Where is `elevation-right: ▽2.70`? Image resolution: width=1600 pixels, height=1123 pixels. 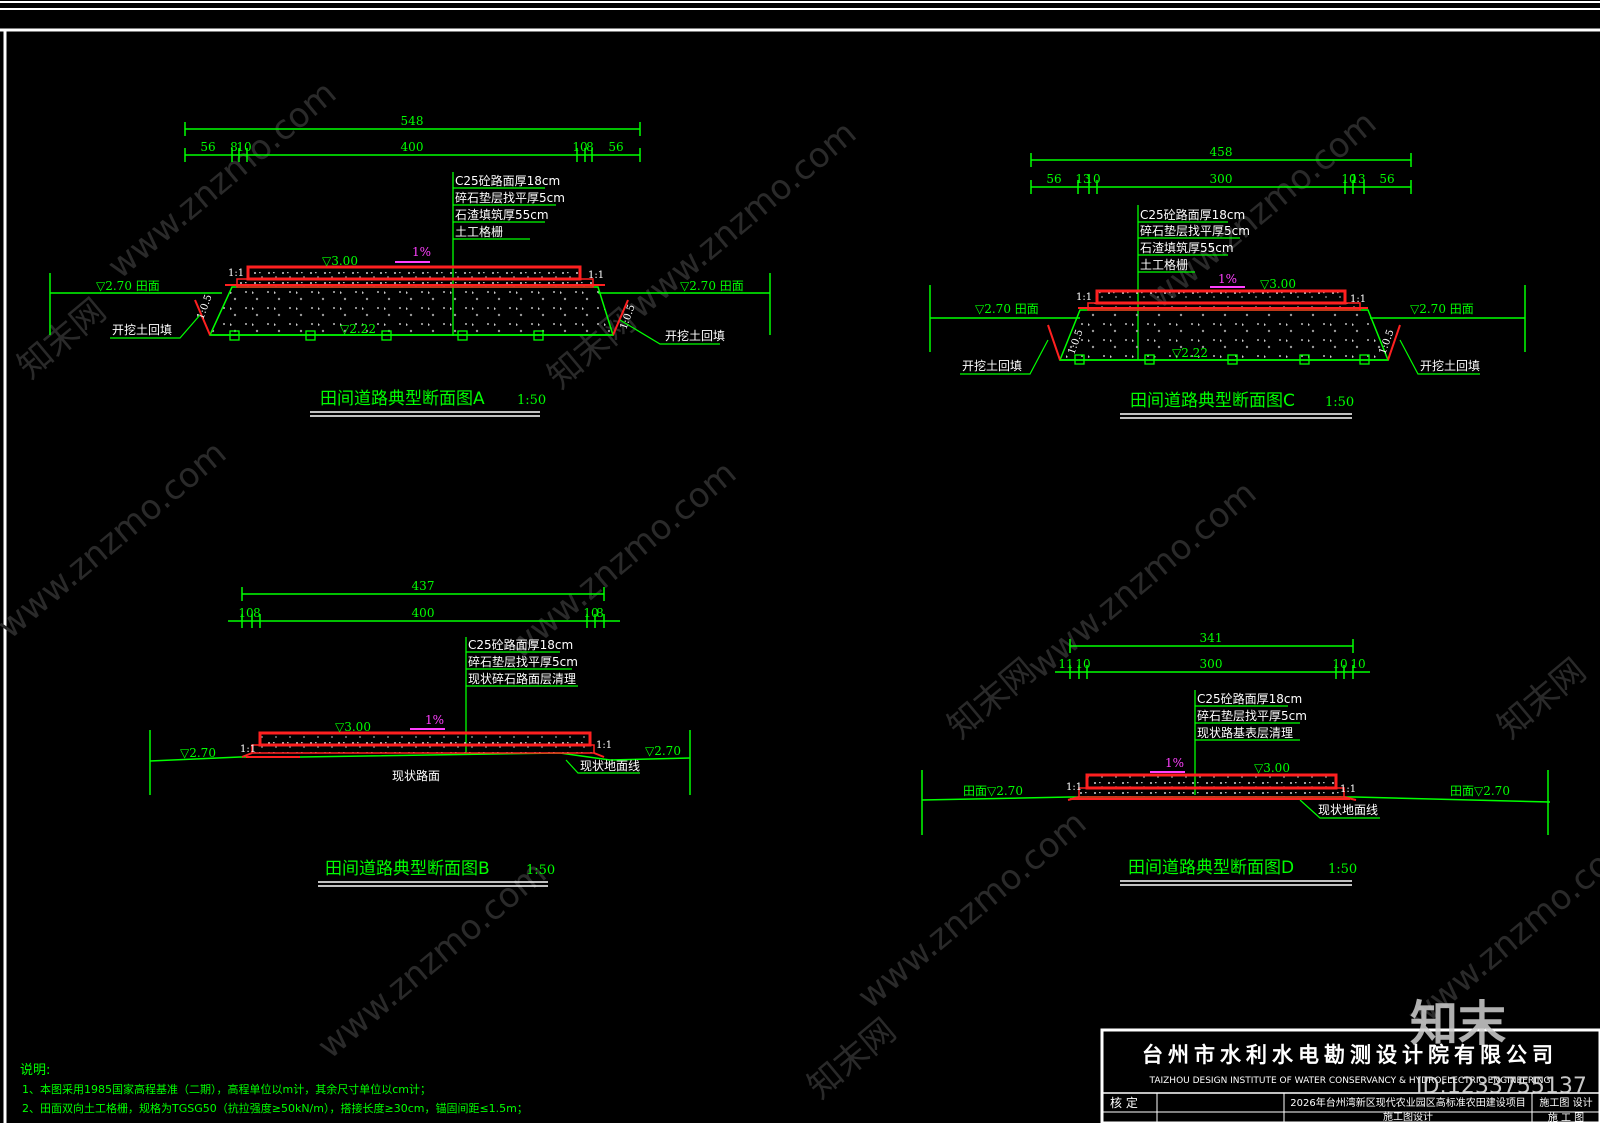
elevation-right: ▽2.70 is located at coordinates (663, 751).